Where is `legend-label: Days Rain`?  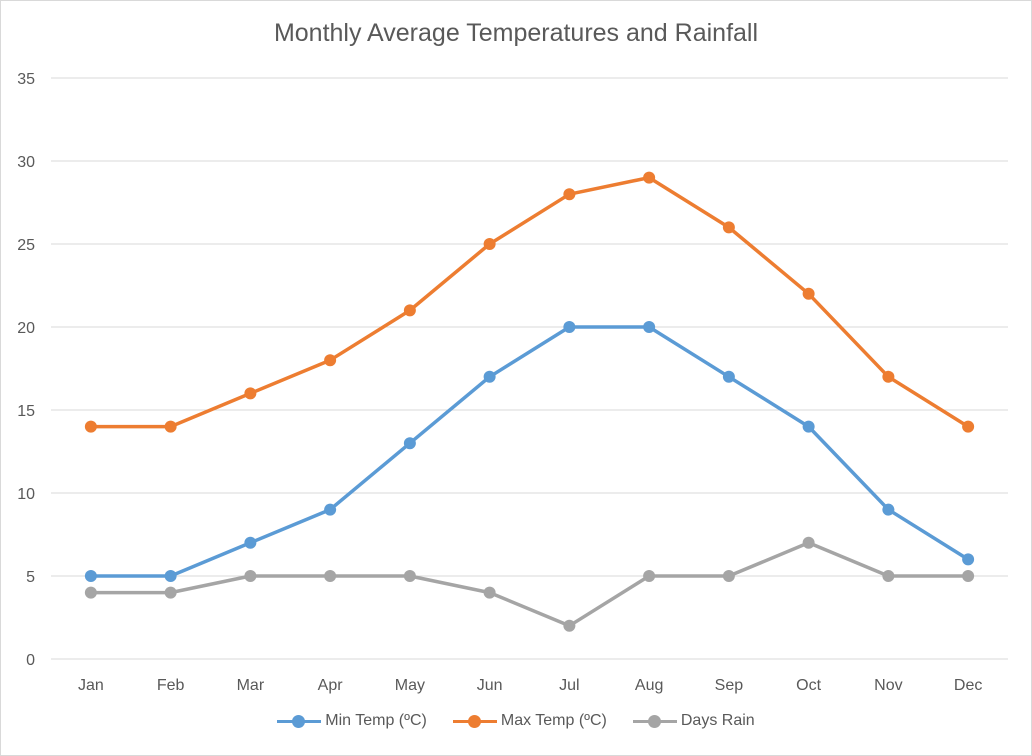
legend-label: Days Rain is located at coordinates (717, 720).